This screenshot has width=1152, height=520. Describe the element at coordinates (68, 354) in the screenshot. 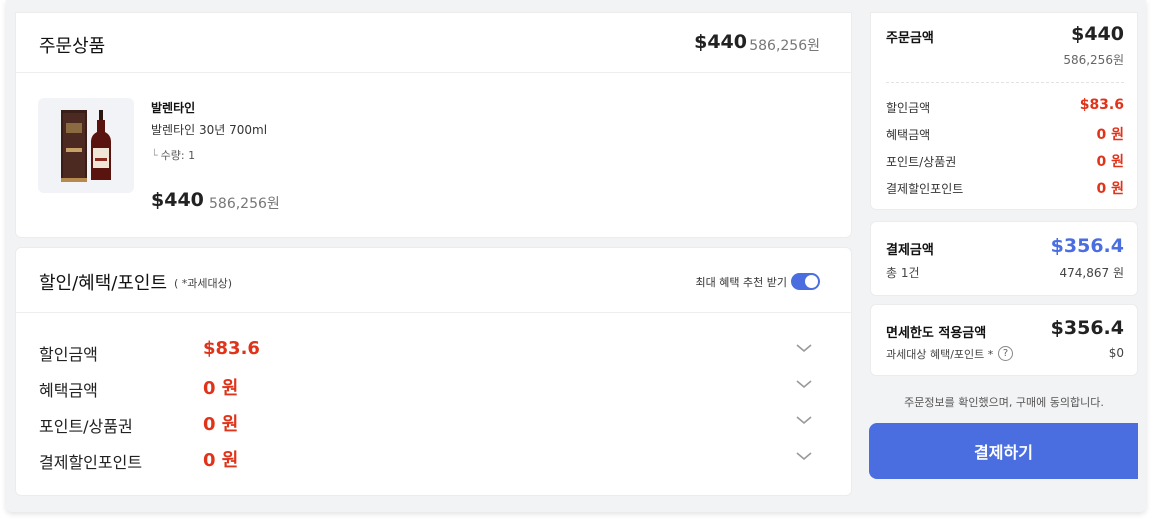

I see `discount-row-label: 할인금액` at that location.